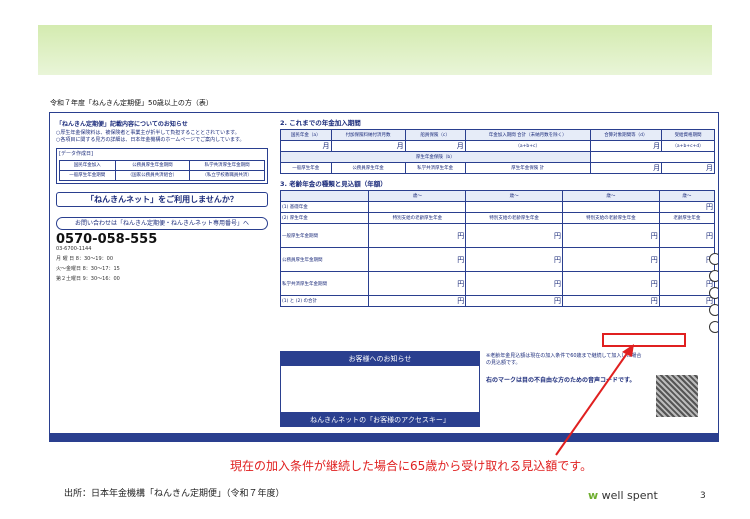 This screenshot has width=750, height=519. Describe the element at coordinates (561, 380) in the screenshot. I see `voice-code-note: 右のマークは目の不自由な方のための音声コードです。` at that location.